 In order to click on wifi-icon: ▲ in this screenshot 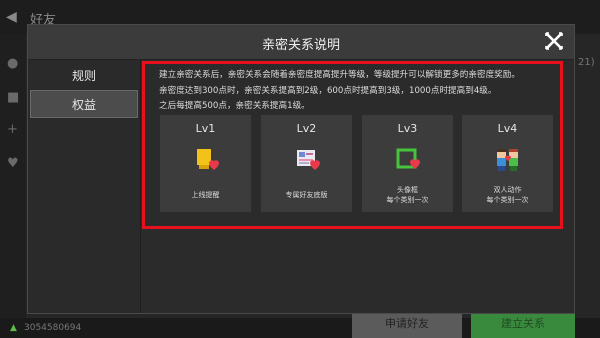, I will do `click(13, 328)`.